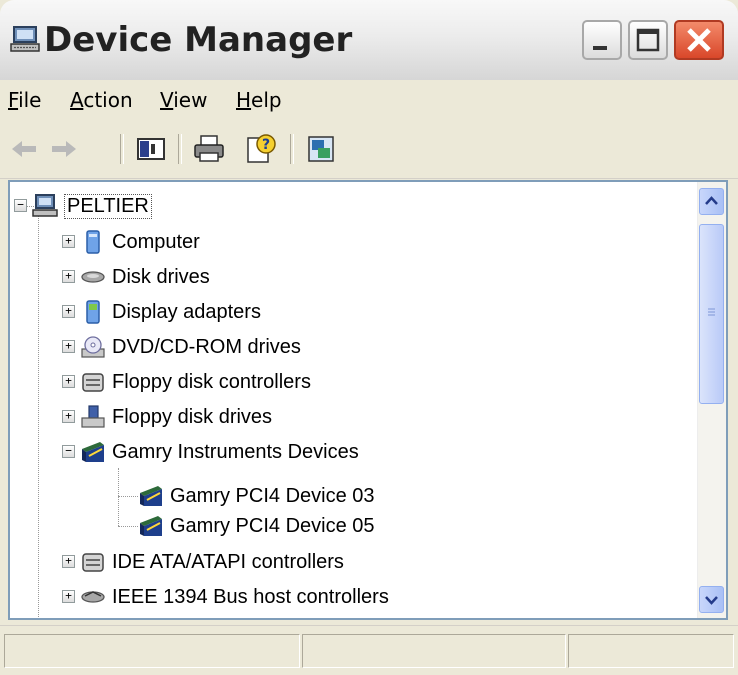 This screenshot has width=738, height=675. I want to click on vertical-scrollbar, so click(711, 400).